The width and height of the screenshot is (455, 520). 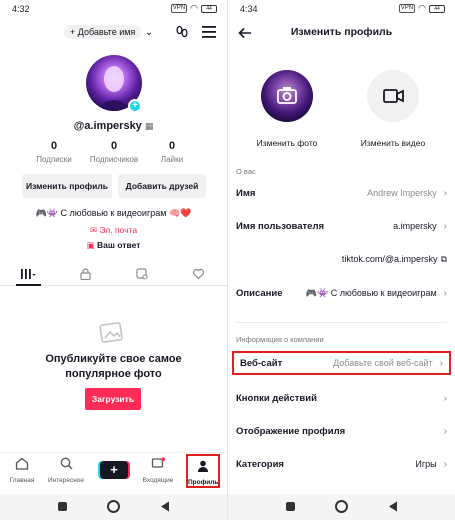 What do you see at coordinates (67, 186) in the screenshot?
I see `edit-profile-button: Изменить профиль` at bounding box center [67, 186].